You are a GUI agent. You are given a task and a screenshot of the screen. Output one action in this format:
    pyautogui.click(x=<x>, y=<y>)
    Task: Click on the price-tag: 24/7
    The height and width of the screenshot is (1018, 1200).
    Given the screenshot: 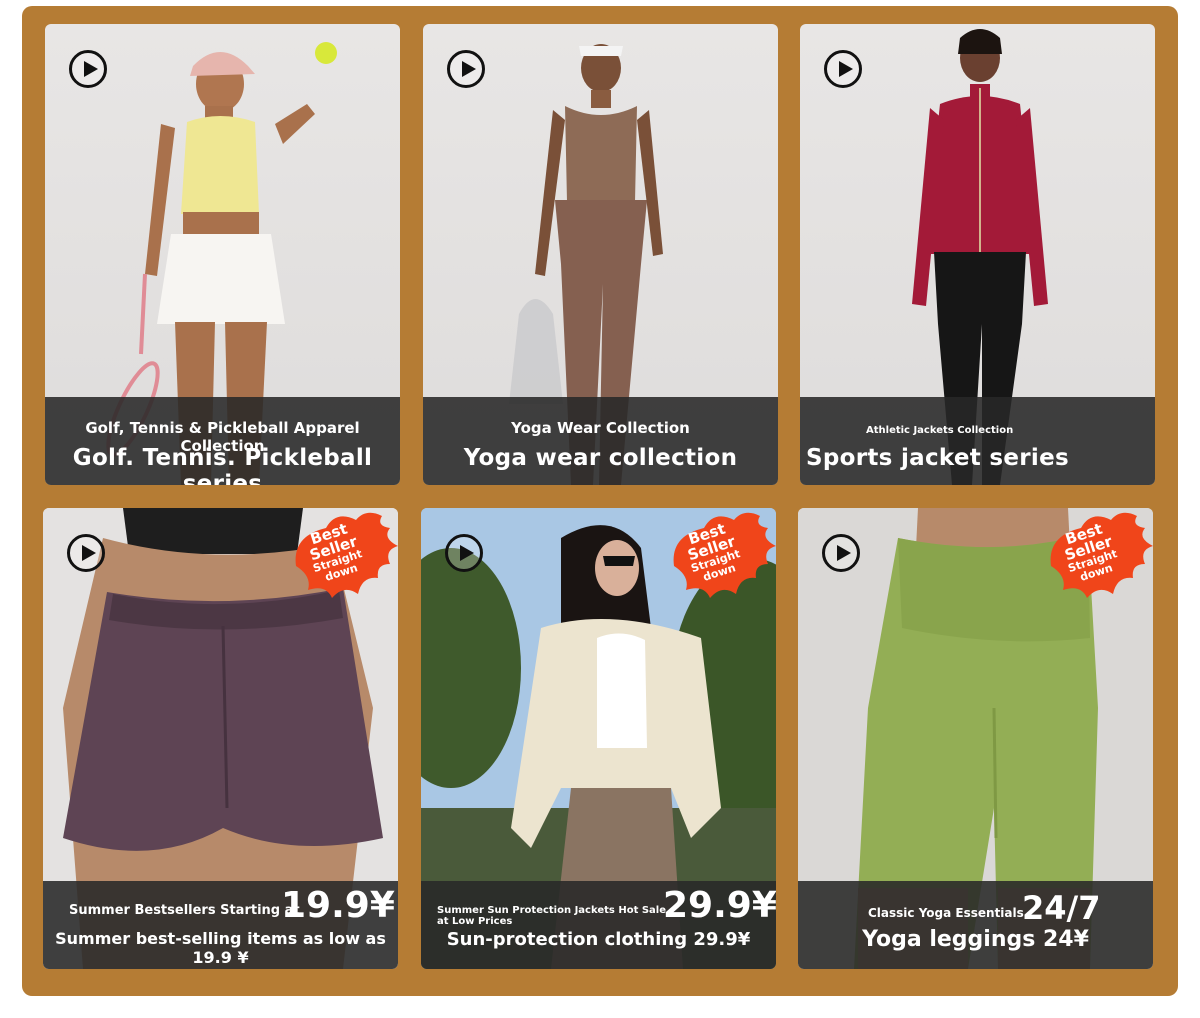 What is the action you would take?
    pyautogui.click(x=1061, y=908)
    